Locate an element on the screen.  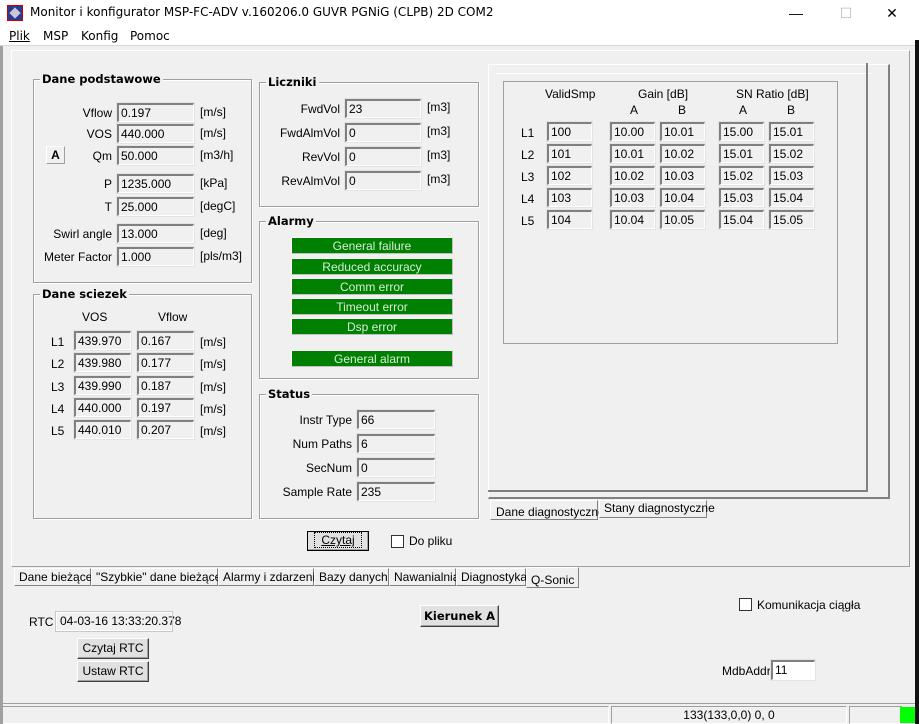
counter-label: RevVol is located at coordinates (320, 157).